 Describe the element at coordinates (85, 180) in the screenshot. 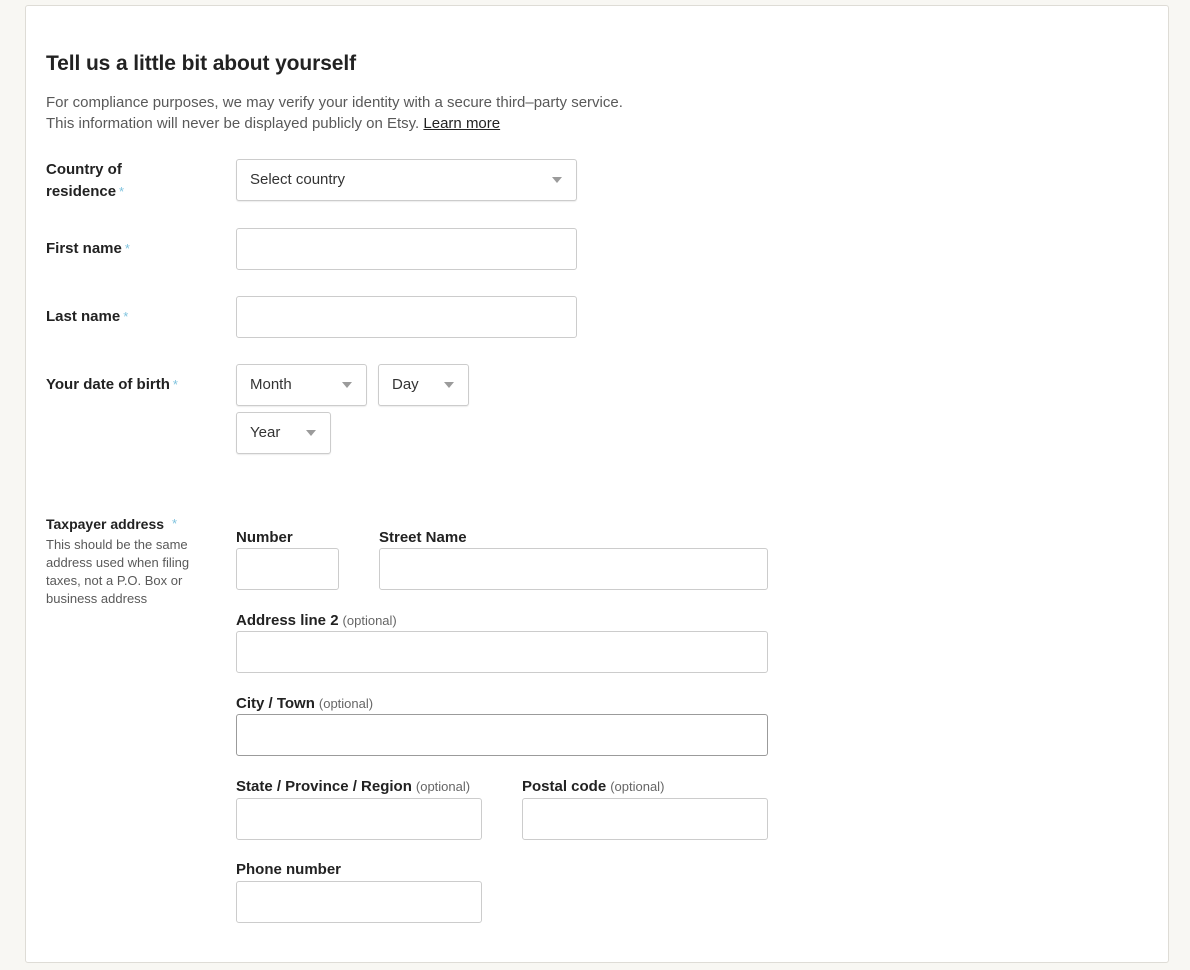

I see `country-label: Country of residence *` at that location.